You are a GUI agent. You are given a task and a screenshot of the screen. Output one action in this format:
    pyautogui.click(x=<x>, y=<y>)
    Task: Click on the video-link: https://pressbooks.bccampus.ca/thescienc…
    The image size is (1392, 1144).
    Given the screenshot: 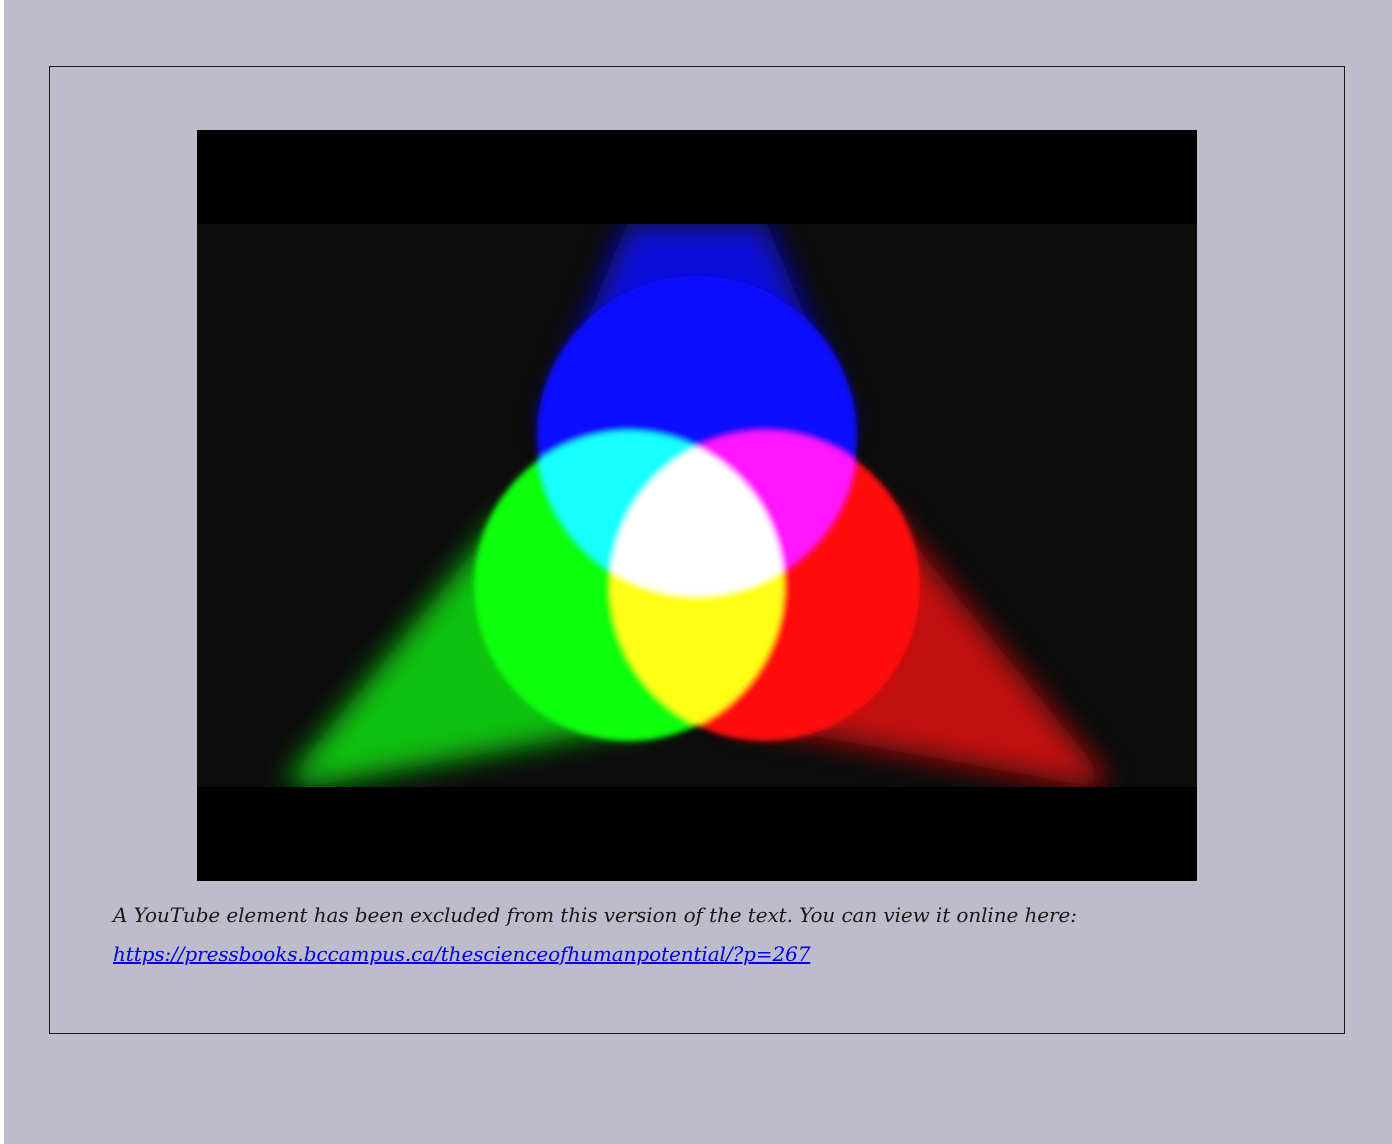 What is the action you would take?
    pyautogui.click(x=461, y=954)
    